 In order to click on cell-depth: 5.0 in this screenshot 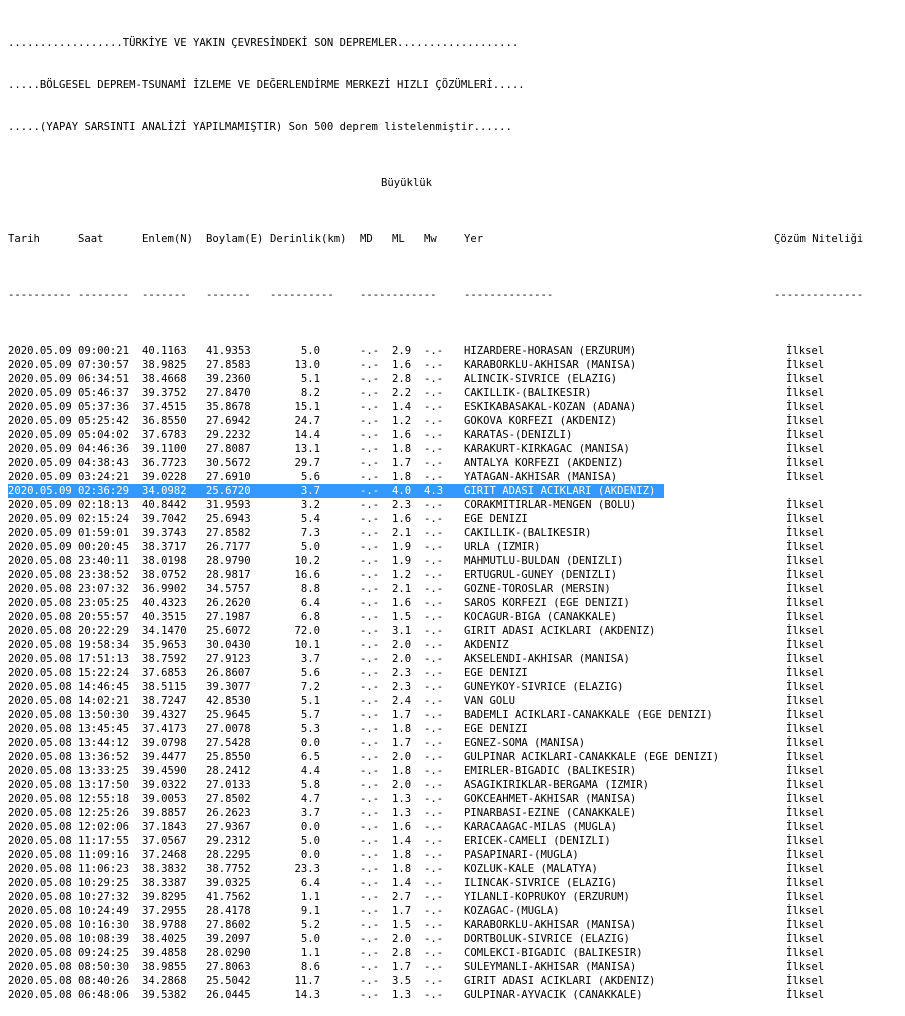, I will do `click(310, 939)`.